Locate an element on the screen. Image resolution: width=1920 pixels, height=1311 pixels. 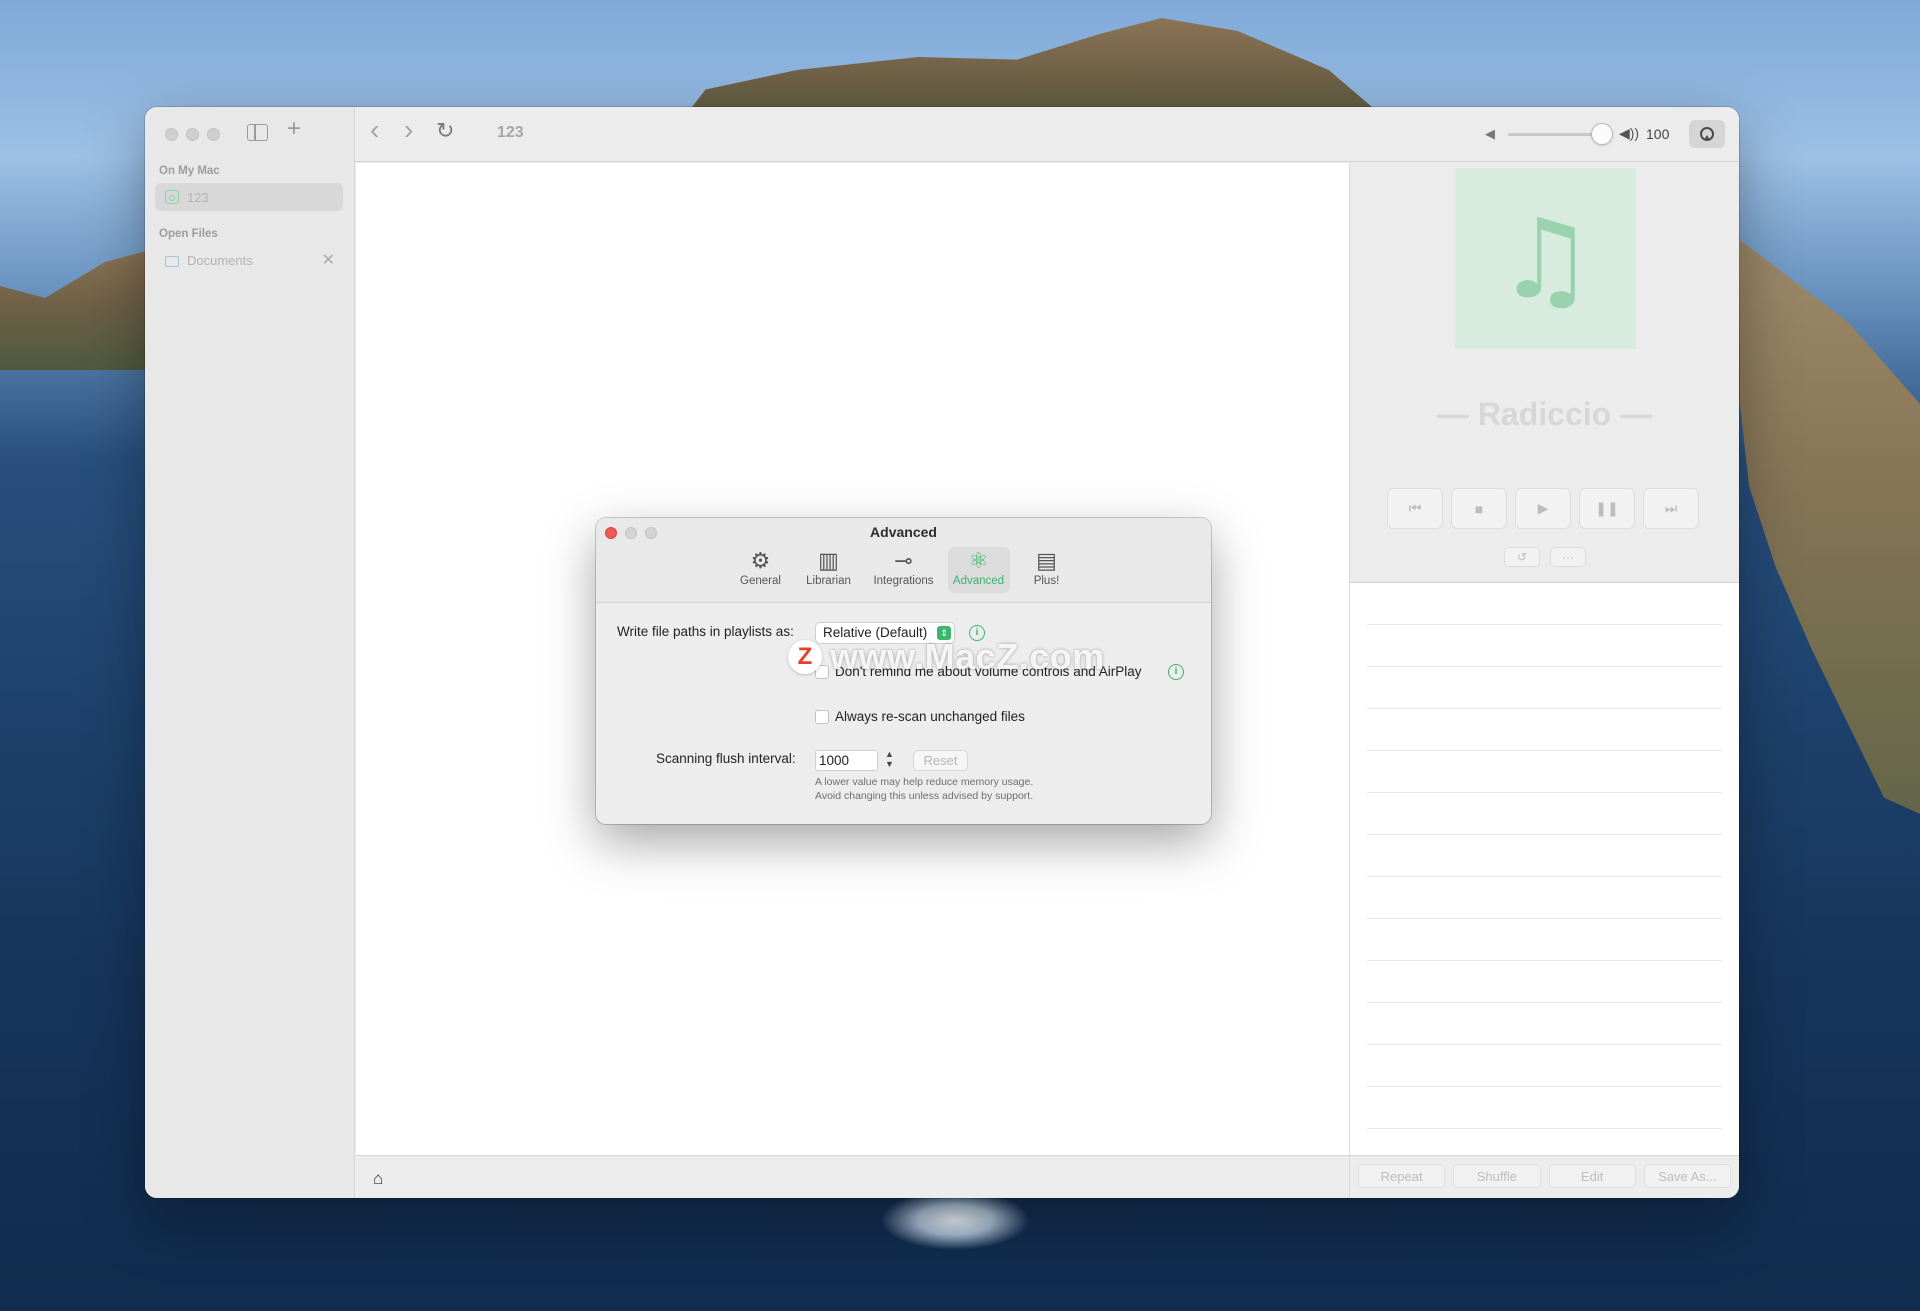
track-name: — Radiccio — is located at coordinates (1544, 414).